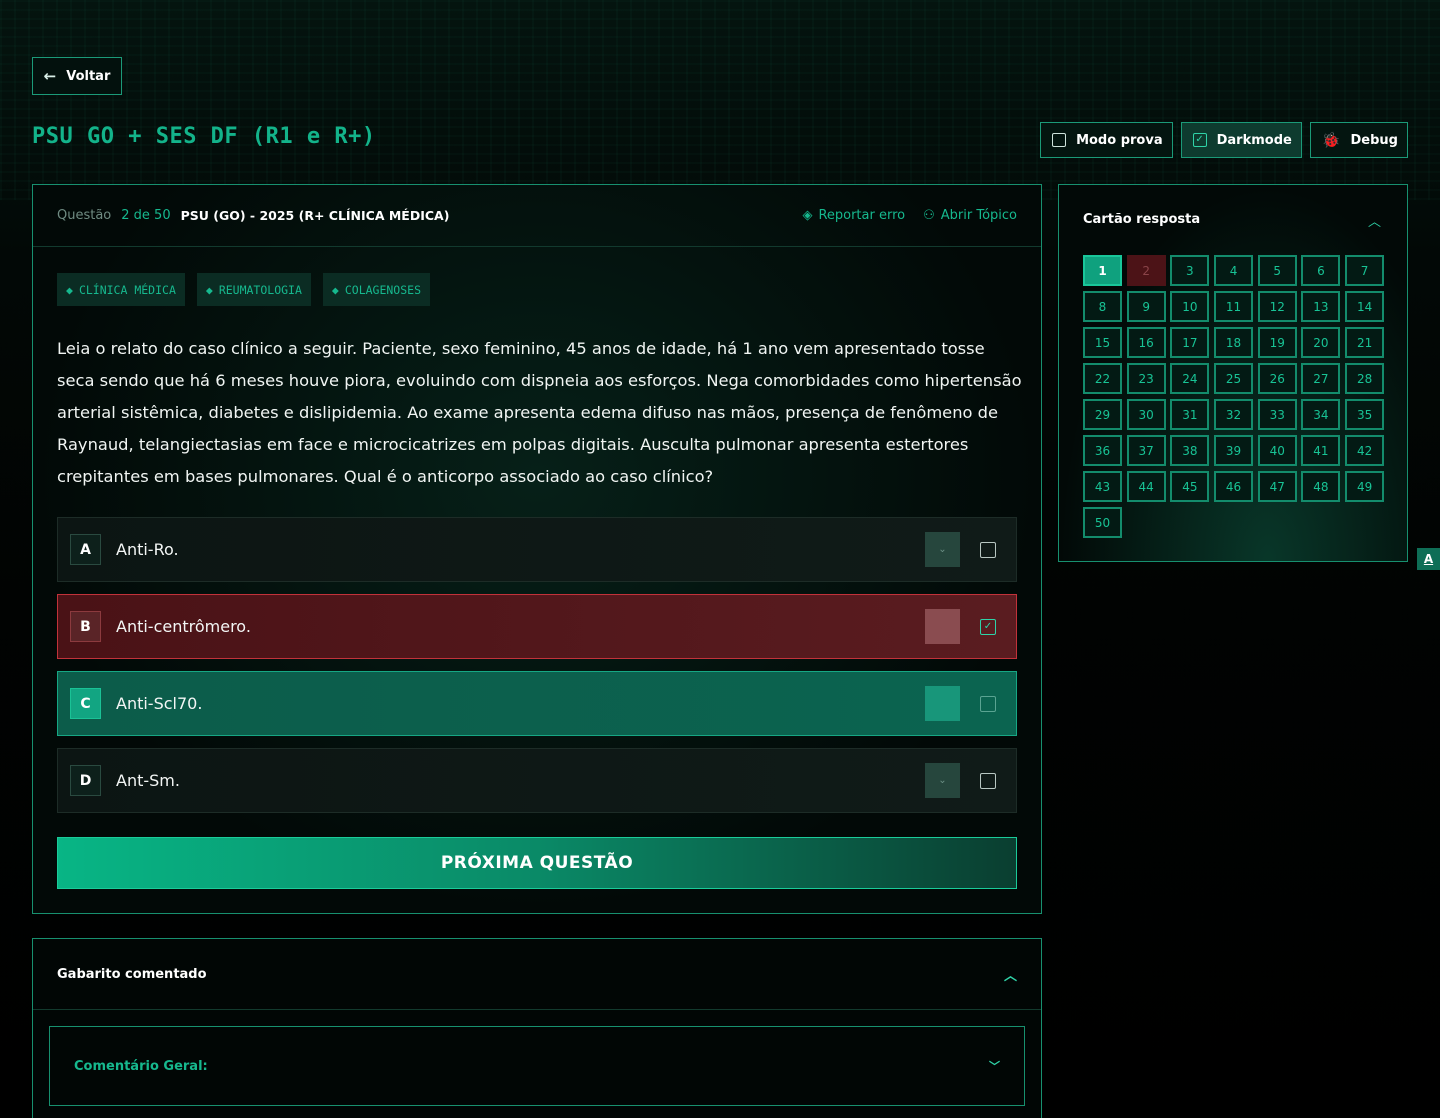  I want to click on option-d: D Ant-Sm. ⌄, so click(537, 780).